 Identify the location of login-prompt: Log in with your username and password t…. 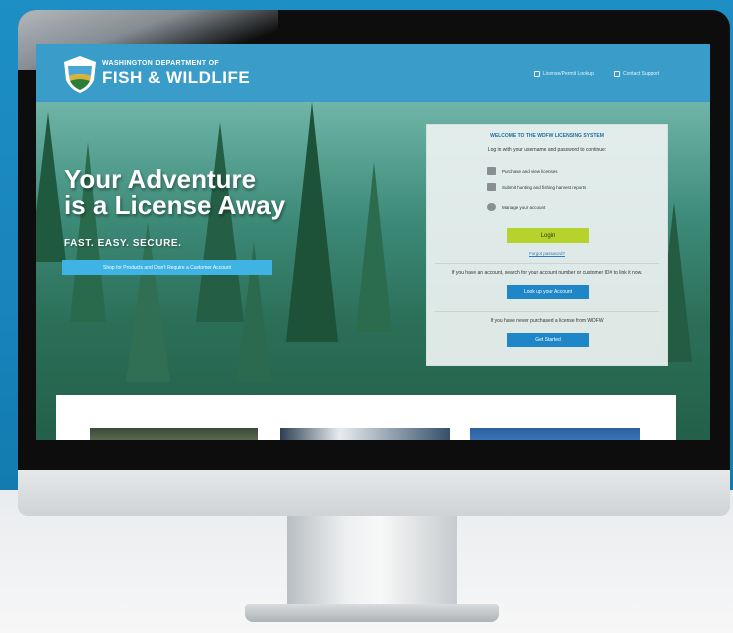
(547, 150).